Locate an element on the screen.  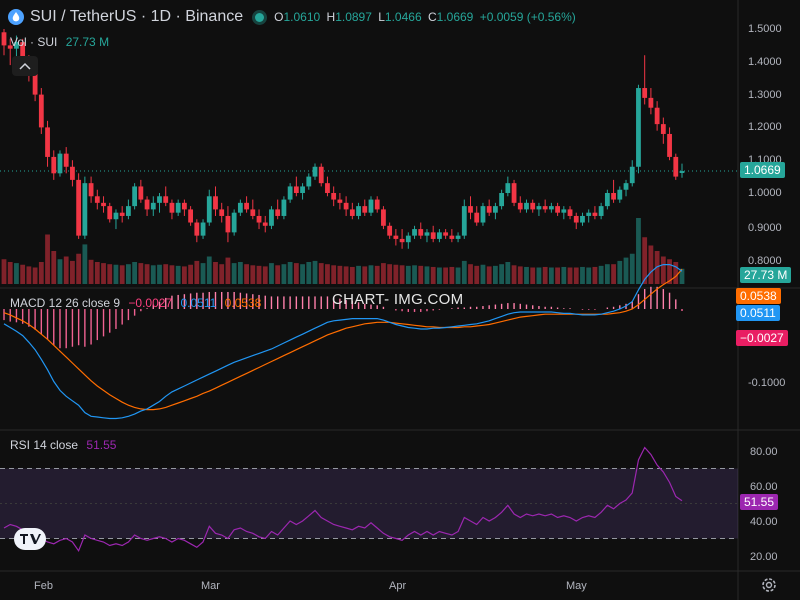
price-tick-3: 1.3000 is located at coordinates (765, 95).